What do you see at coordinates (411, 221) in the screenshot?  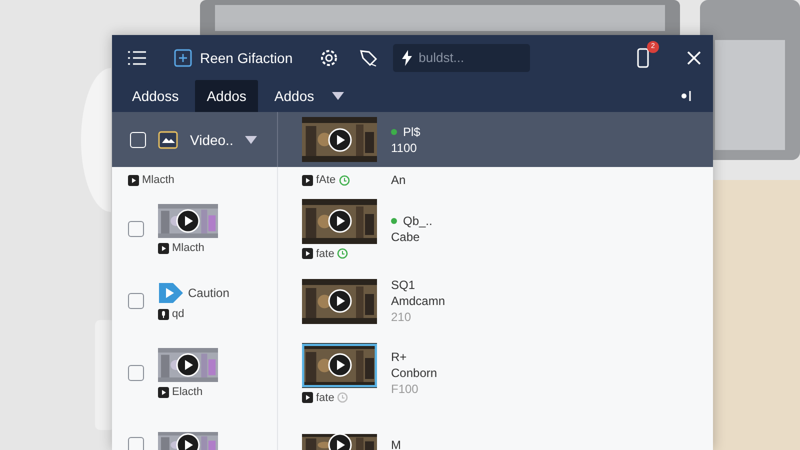 I see `item-text: Qb_..` at bounding box center [411, 221].